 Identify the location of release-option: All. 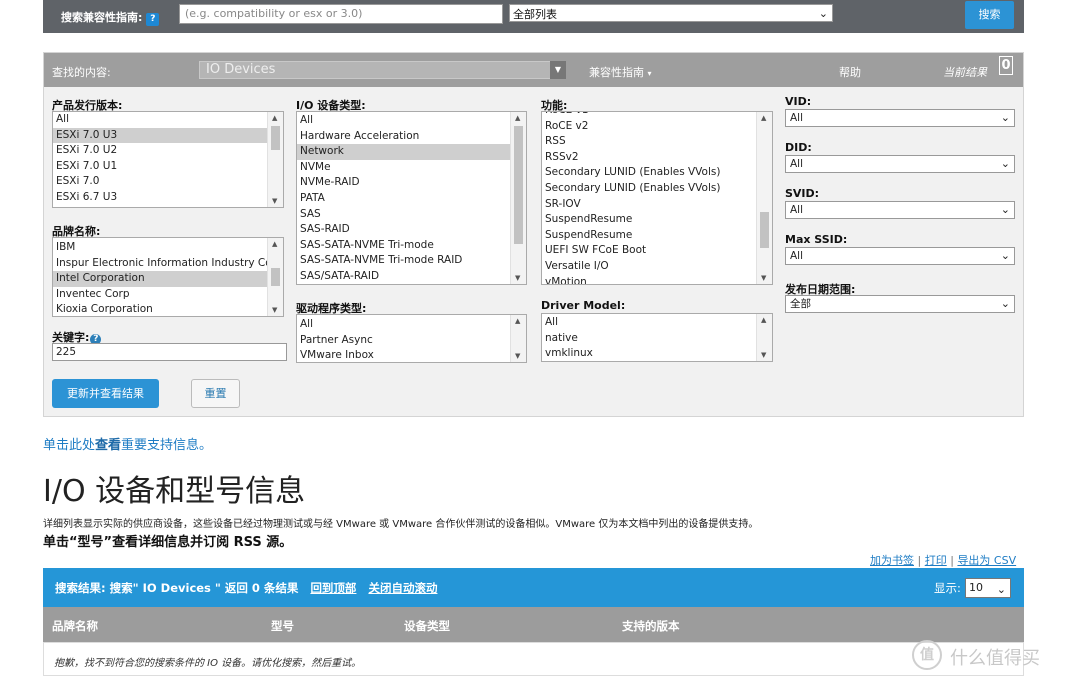
(160, 120).